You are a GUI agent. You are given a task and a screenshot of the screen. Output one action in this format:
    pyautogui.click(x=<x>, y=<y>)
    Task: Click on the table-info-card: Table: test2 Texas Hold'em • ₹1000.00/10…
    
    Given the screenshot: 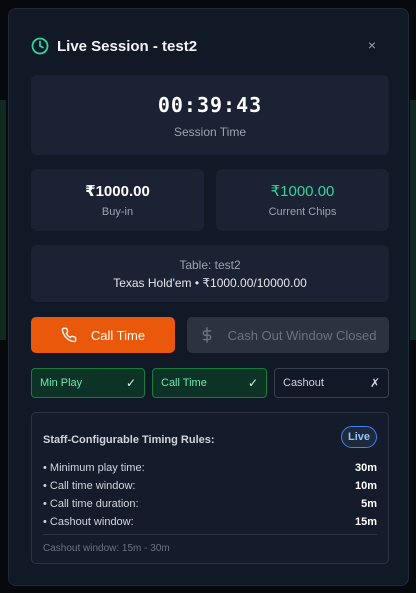 What is the action you would take?
    pyautogui.click(x=210, y=273)
    